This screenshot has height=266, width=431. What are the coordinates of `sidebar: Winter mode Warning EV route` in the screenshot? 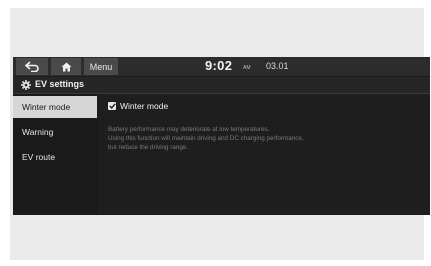 It's located at (55, 154).